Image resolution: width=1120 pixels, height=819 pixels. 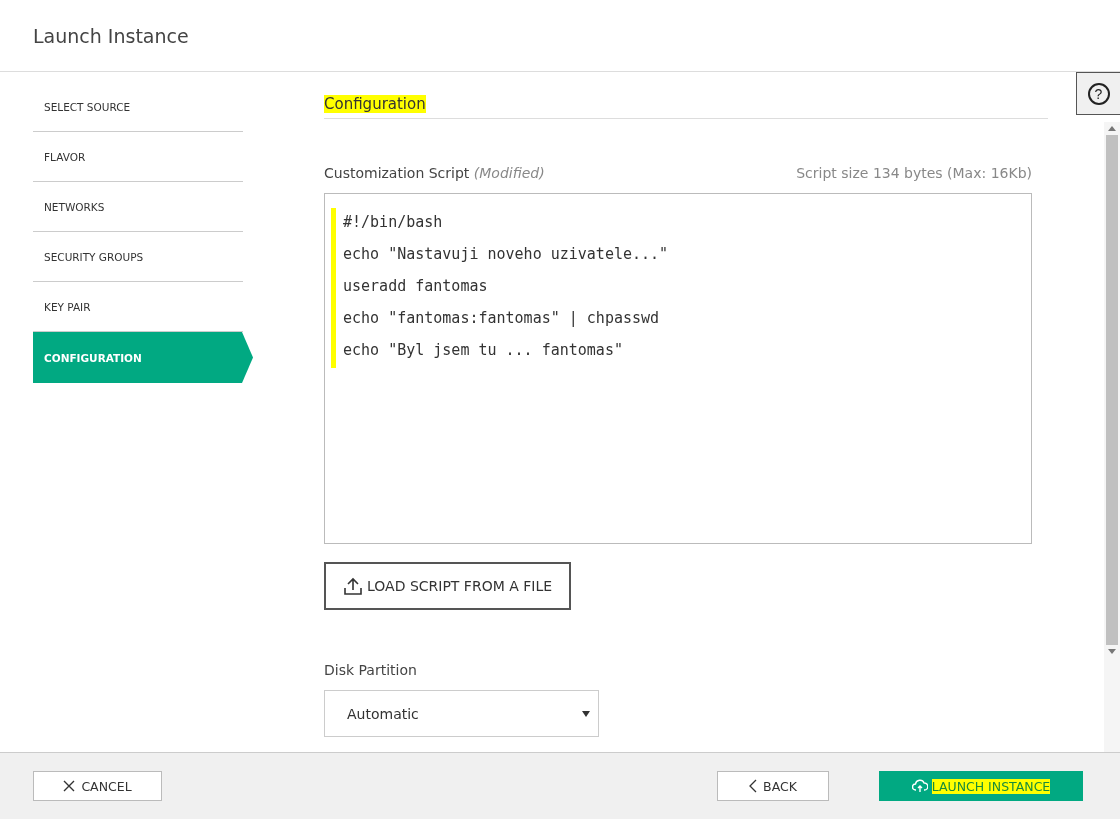 I want to click on wizard-step: SELECT SOURCE, so click(x=138, y=107).